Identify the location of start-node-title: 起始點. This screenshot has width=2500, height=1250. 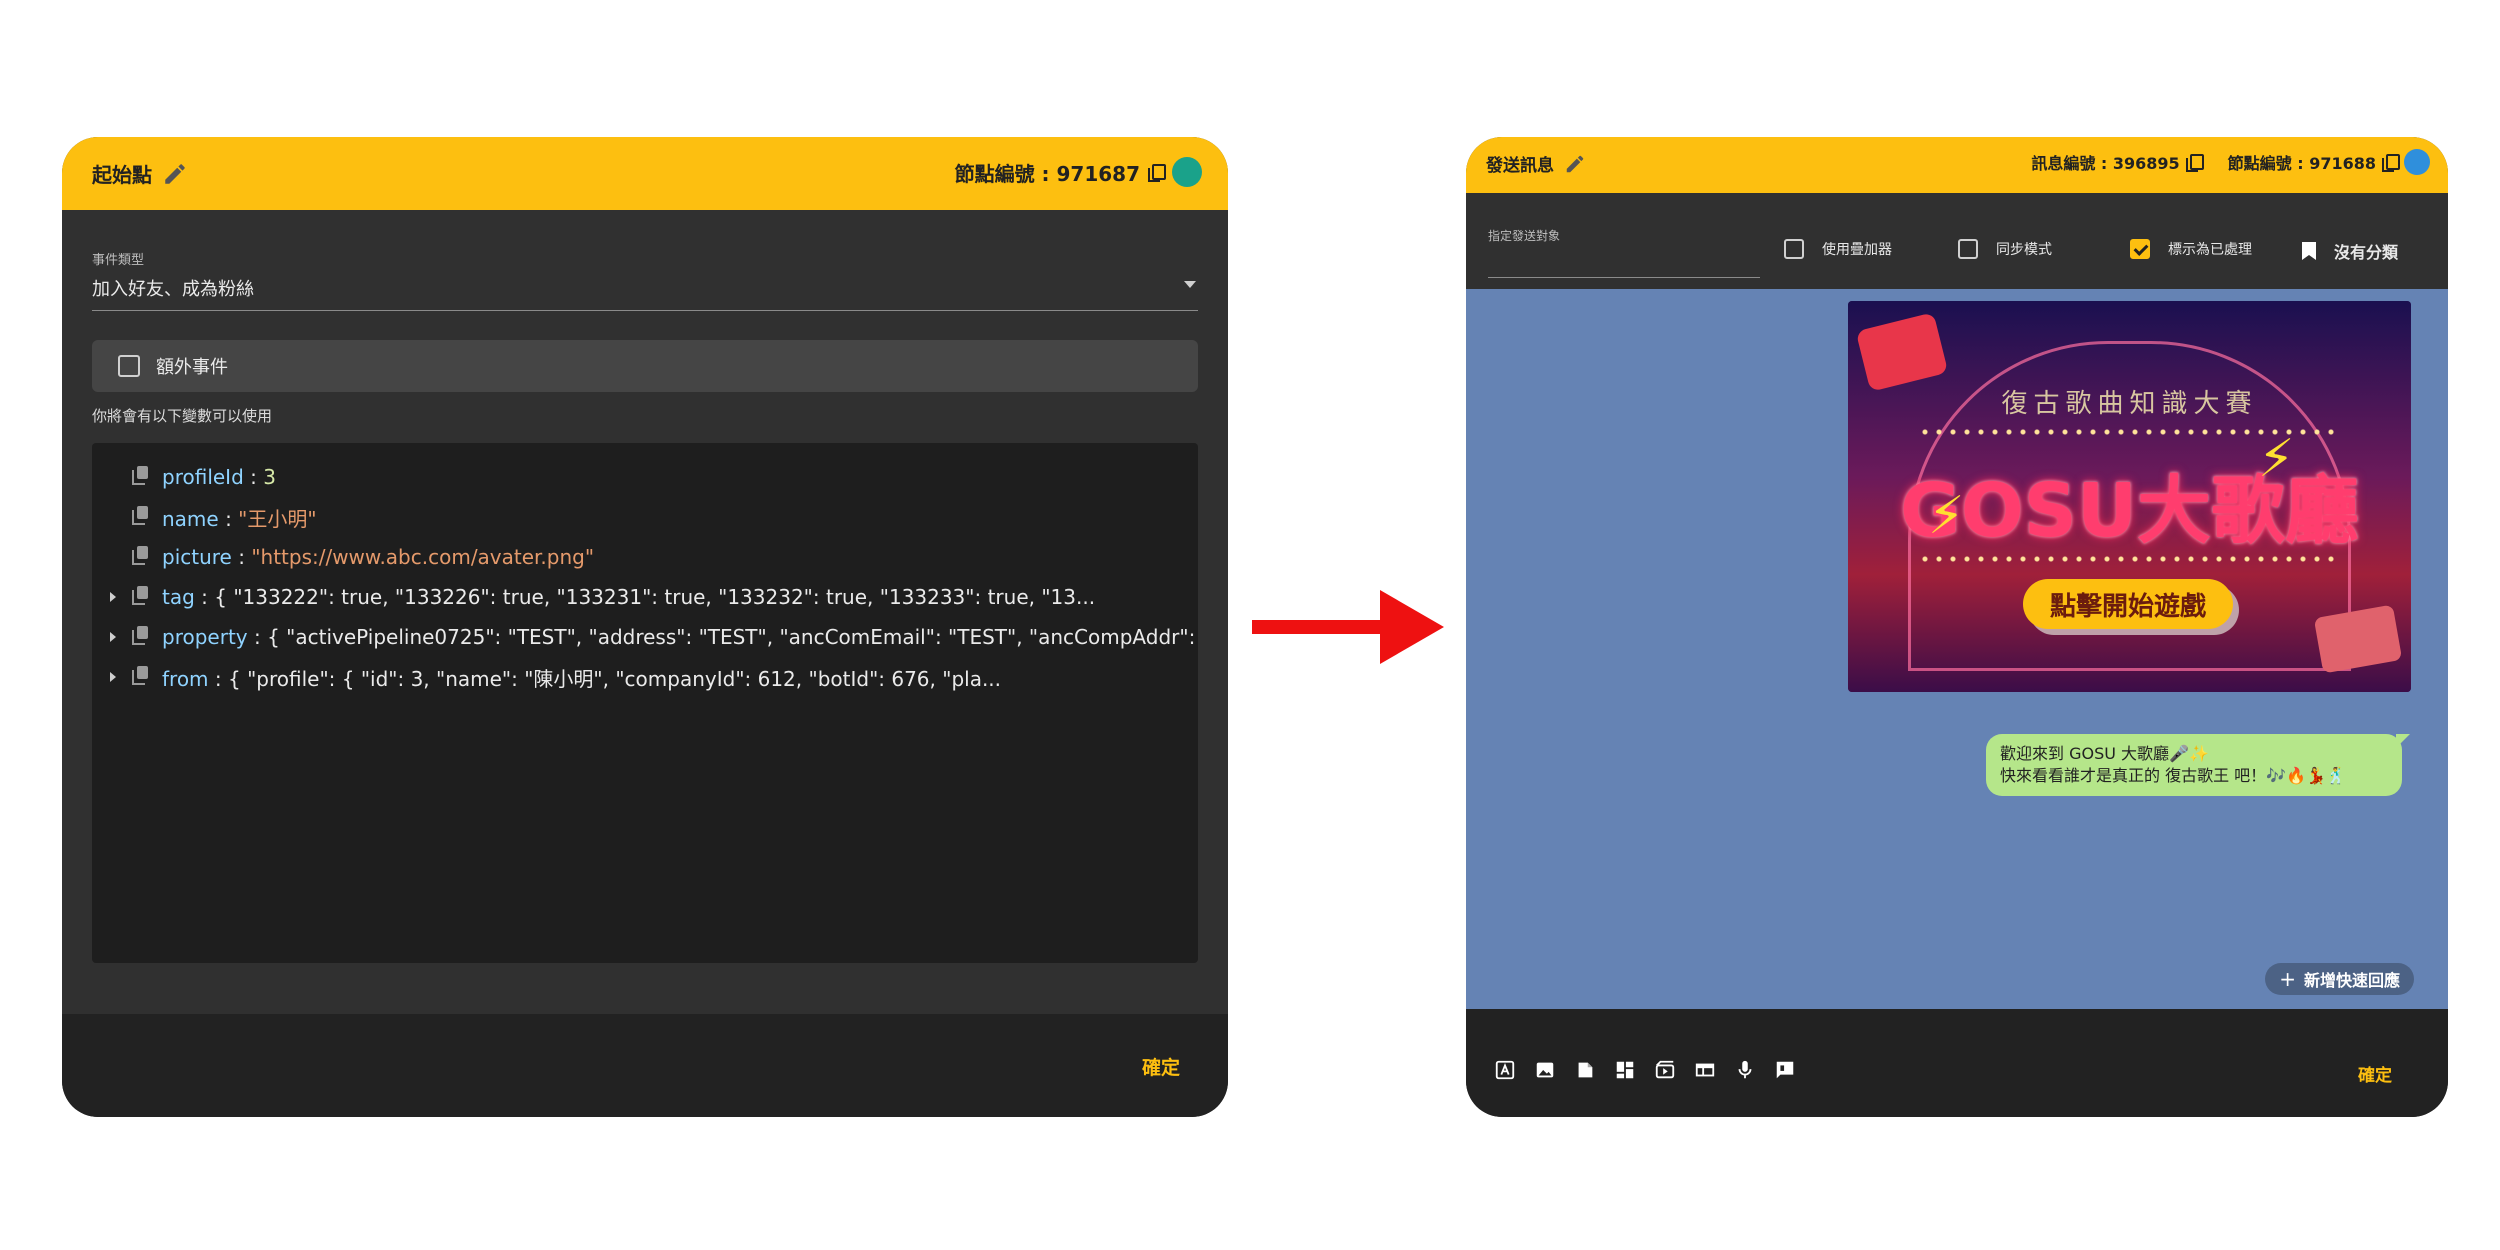
(122, 175).